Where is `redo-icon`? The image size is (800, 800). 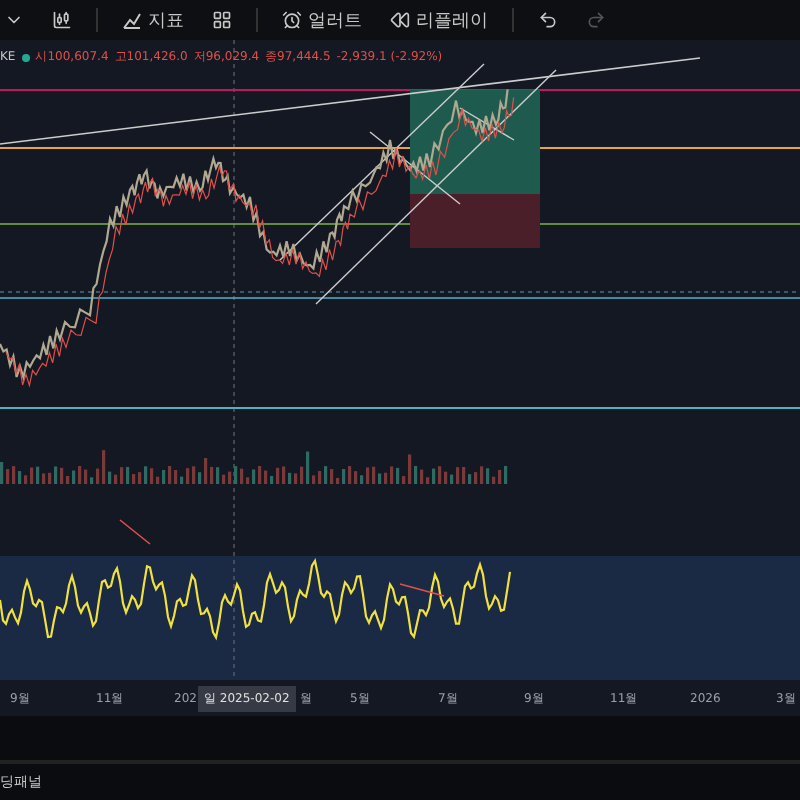 redo-icon is located at coordinates (596, 20).